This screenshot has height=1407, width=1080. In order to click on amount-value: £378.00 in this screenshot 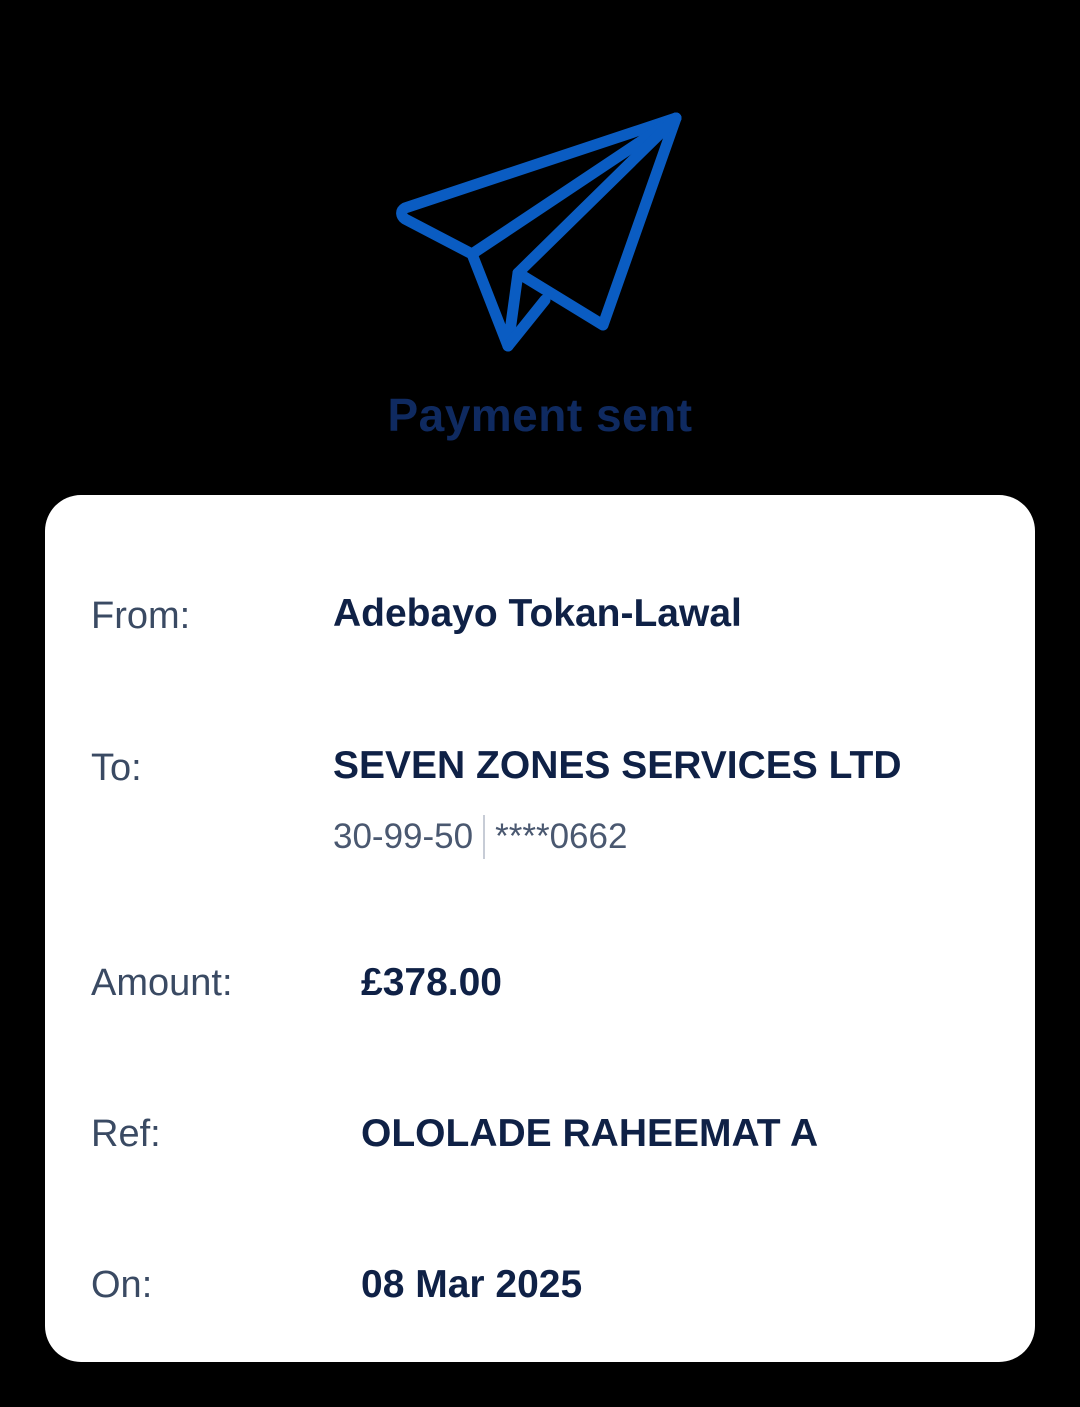, I will do `click(431, 982)`.